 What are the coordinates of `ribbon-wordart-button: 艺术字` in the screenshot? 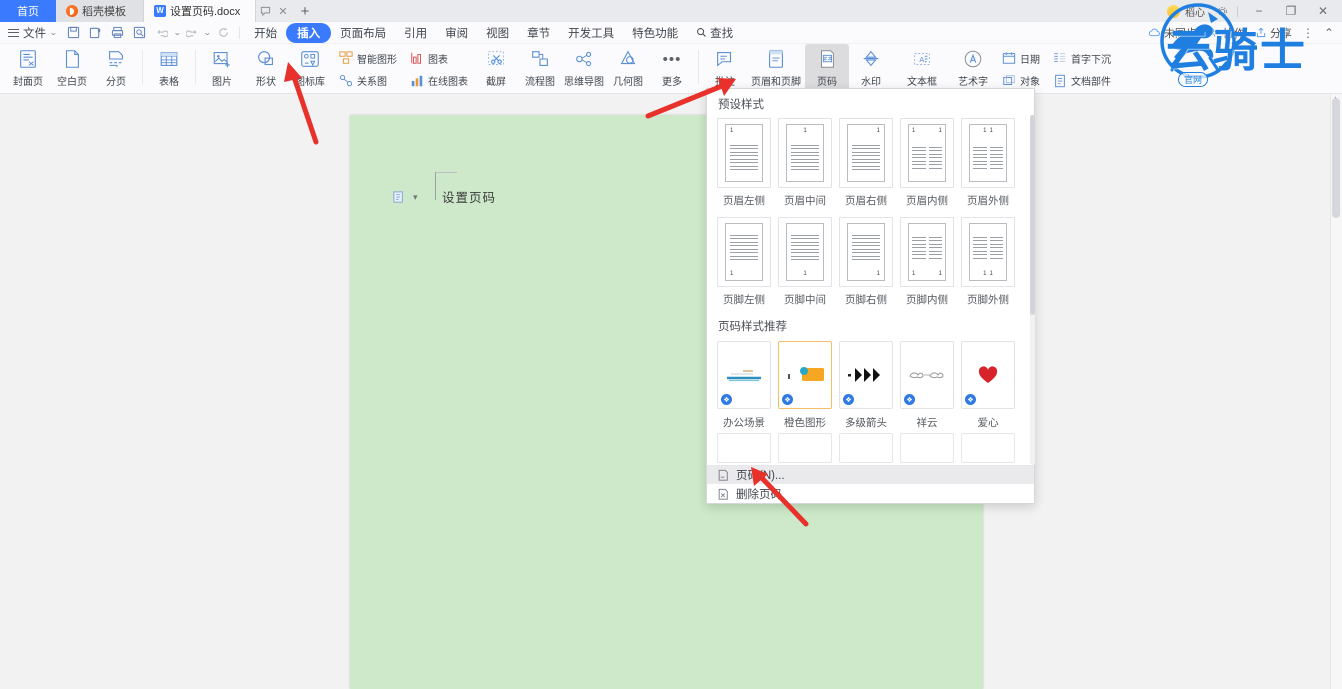 It's located at (973, 68).